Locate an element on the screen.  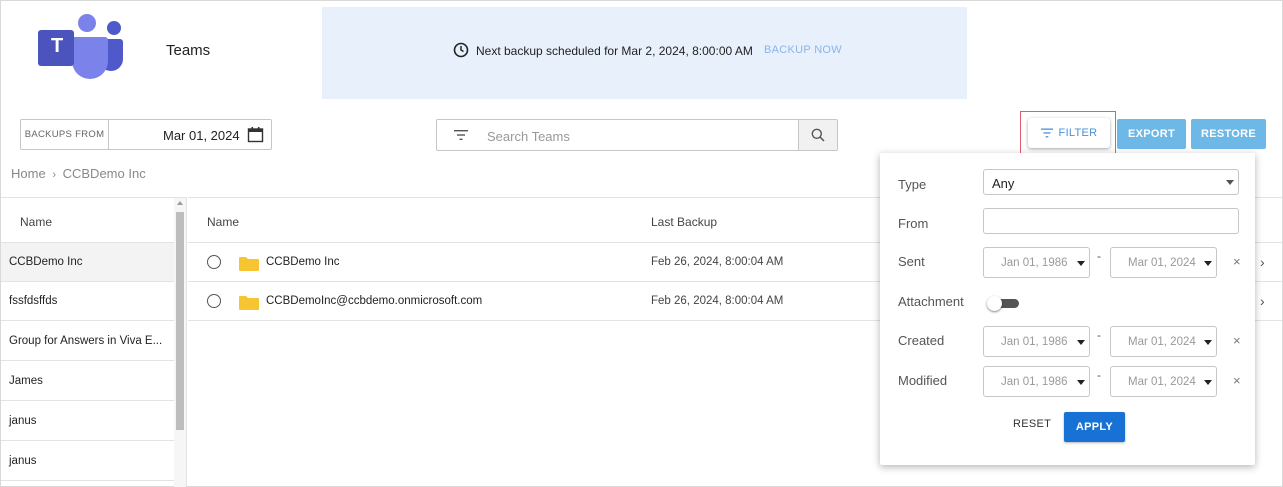
search-icon is located at coordinates (818, 135).